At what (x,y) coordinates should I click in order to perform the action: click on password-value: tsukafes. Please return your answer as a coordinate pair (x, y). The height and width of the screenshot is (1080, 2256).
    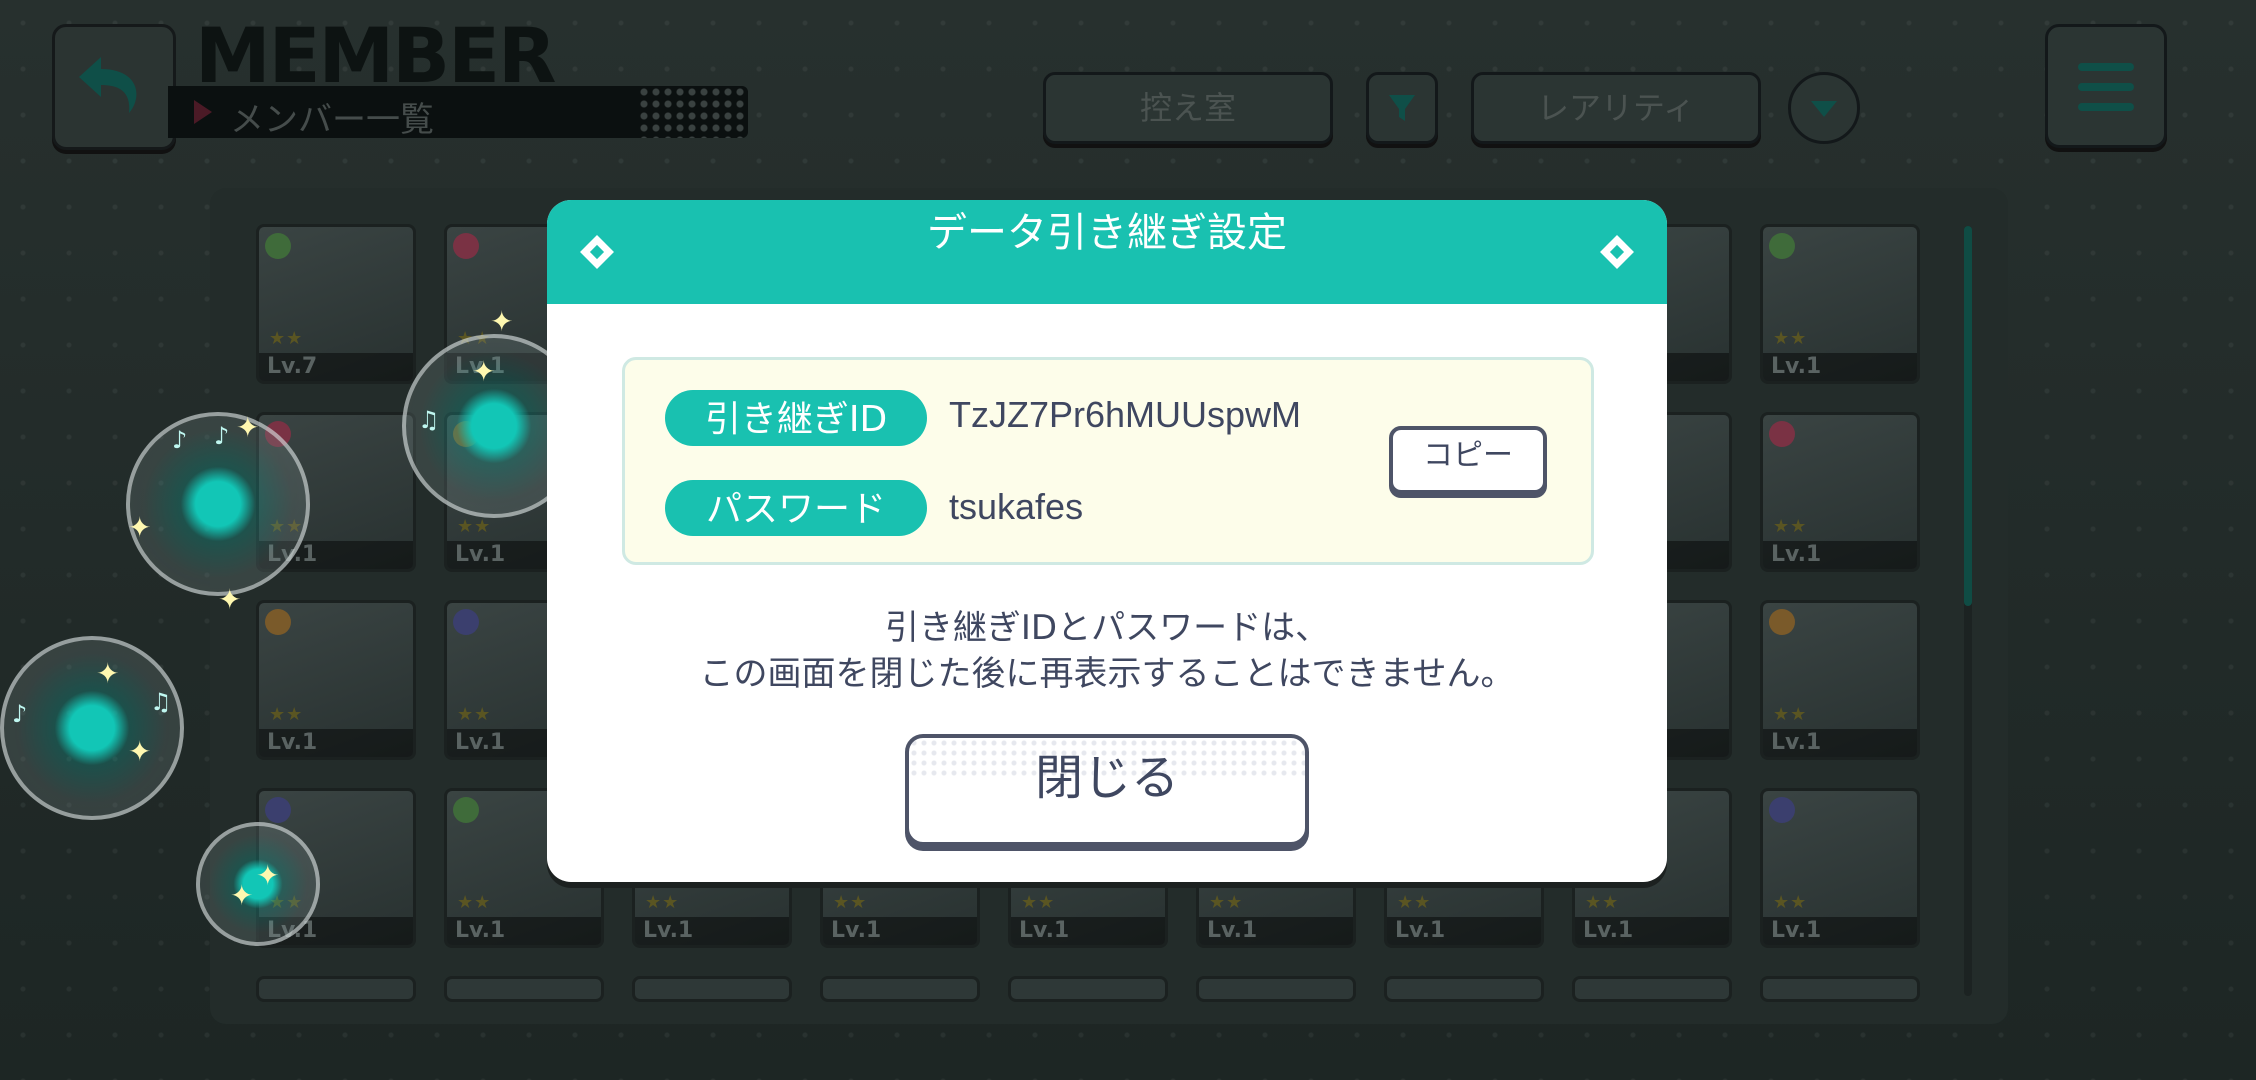
    Looking at the image, I should click on (1016, 506).